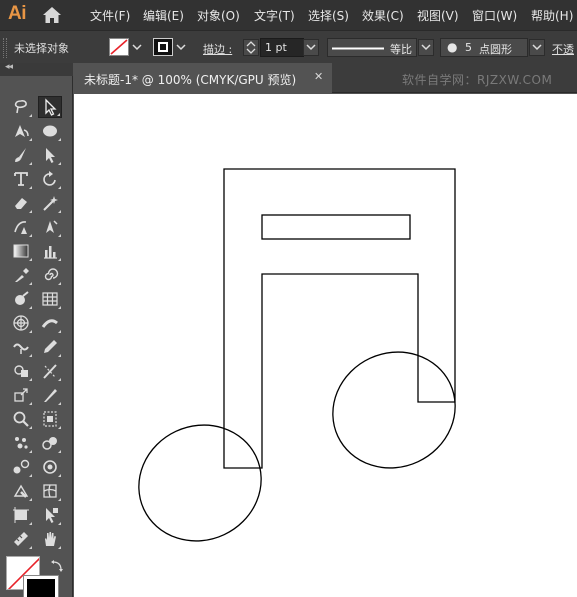  I want to click on menu-help: 帮助(H), so click(552, 15).